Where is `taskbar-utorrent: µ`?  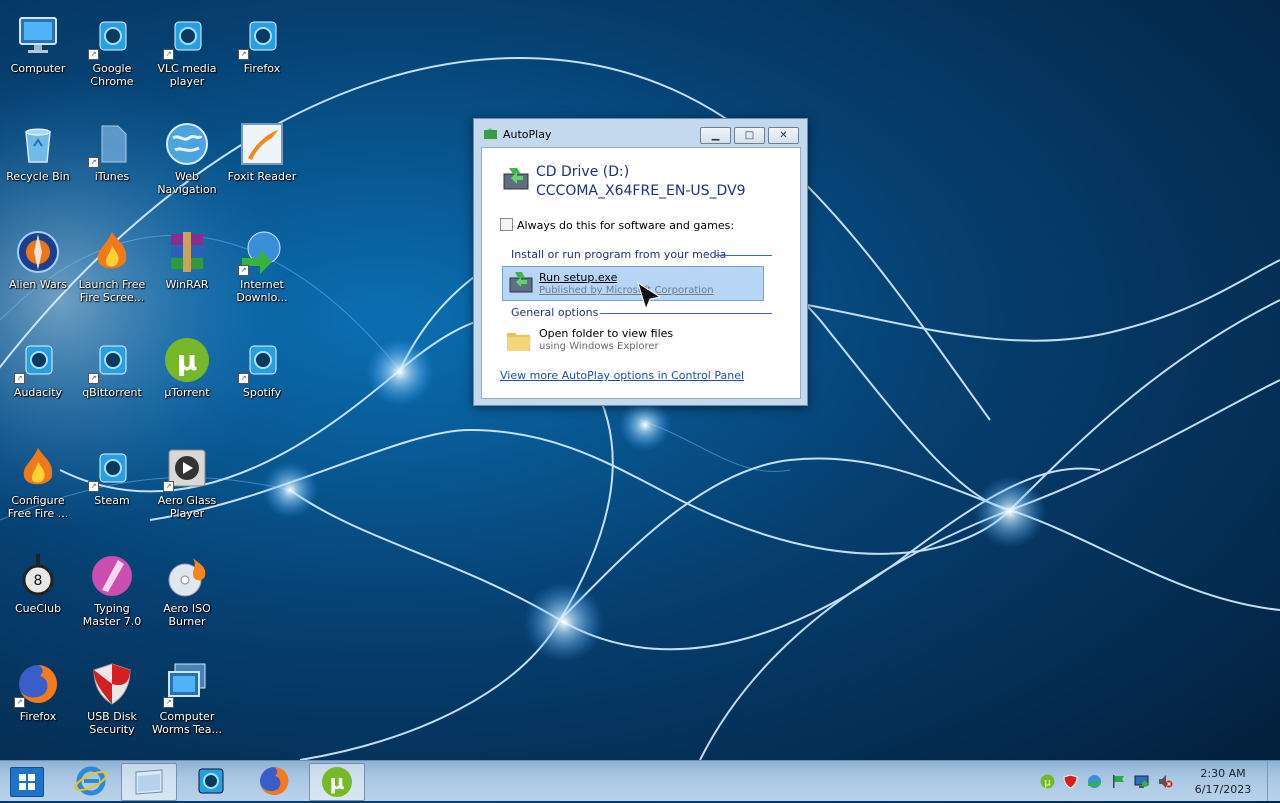
taskbar-utorrent: µ is located at coordinates (337, 782).